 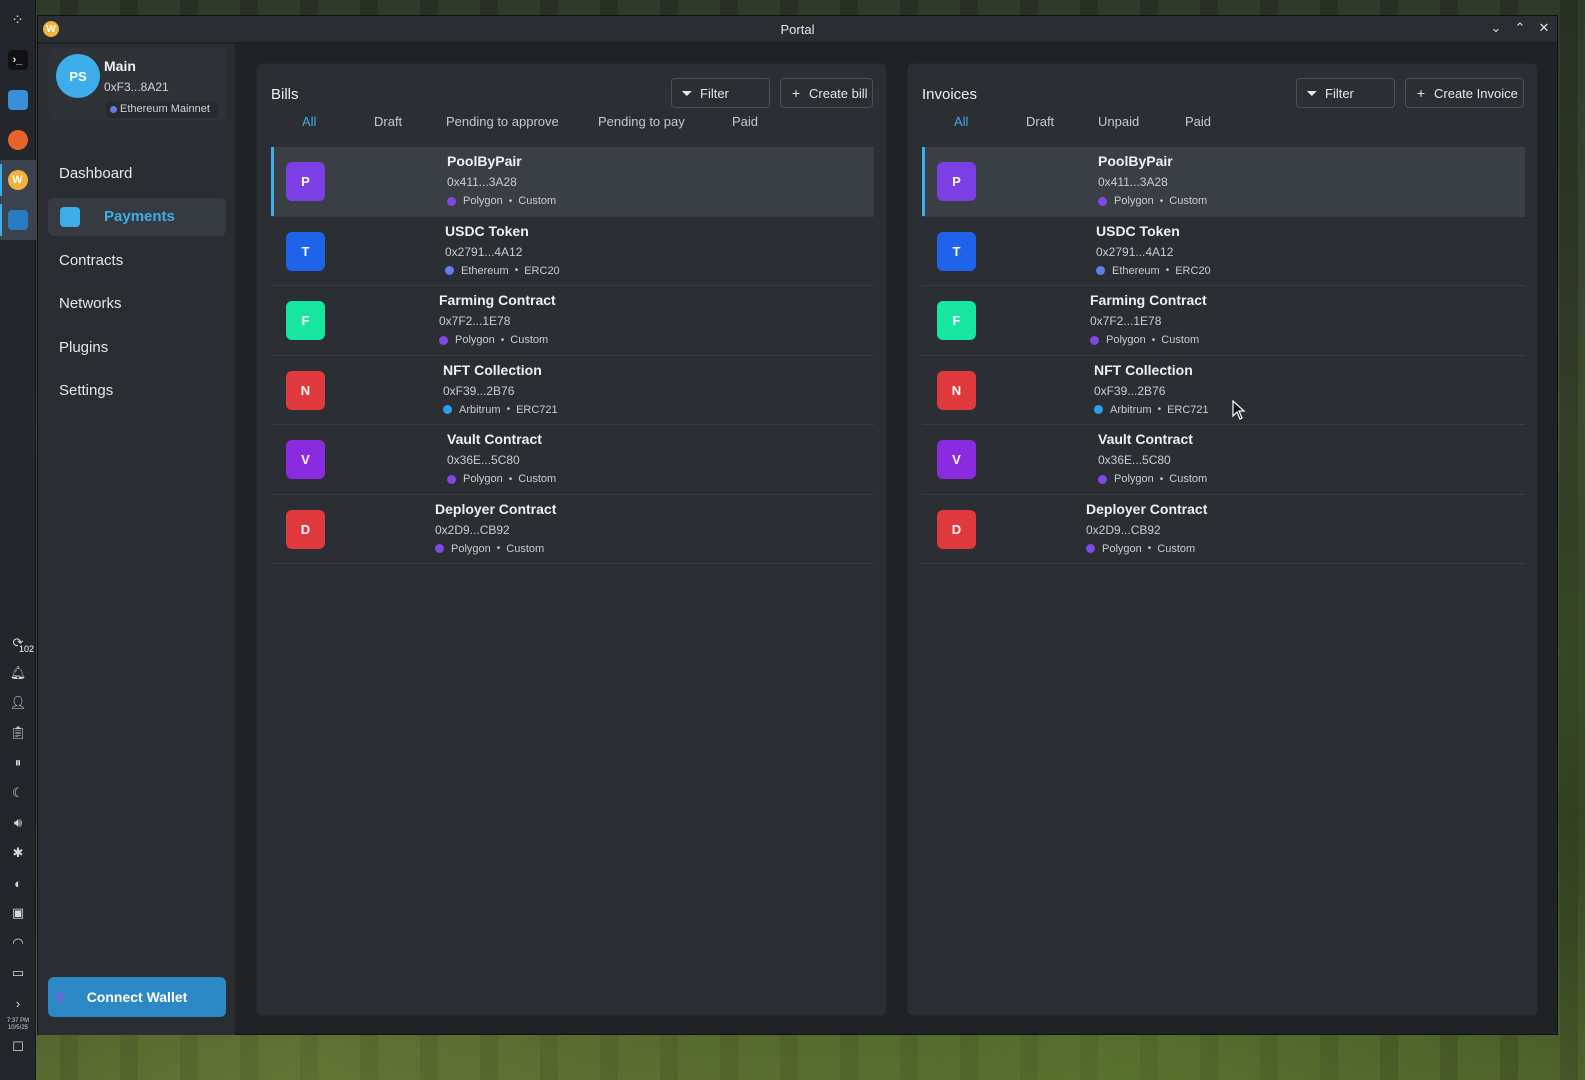 I want to click on app-launcher-icon: ⁘, so click(x=18, y=20).